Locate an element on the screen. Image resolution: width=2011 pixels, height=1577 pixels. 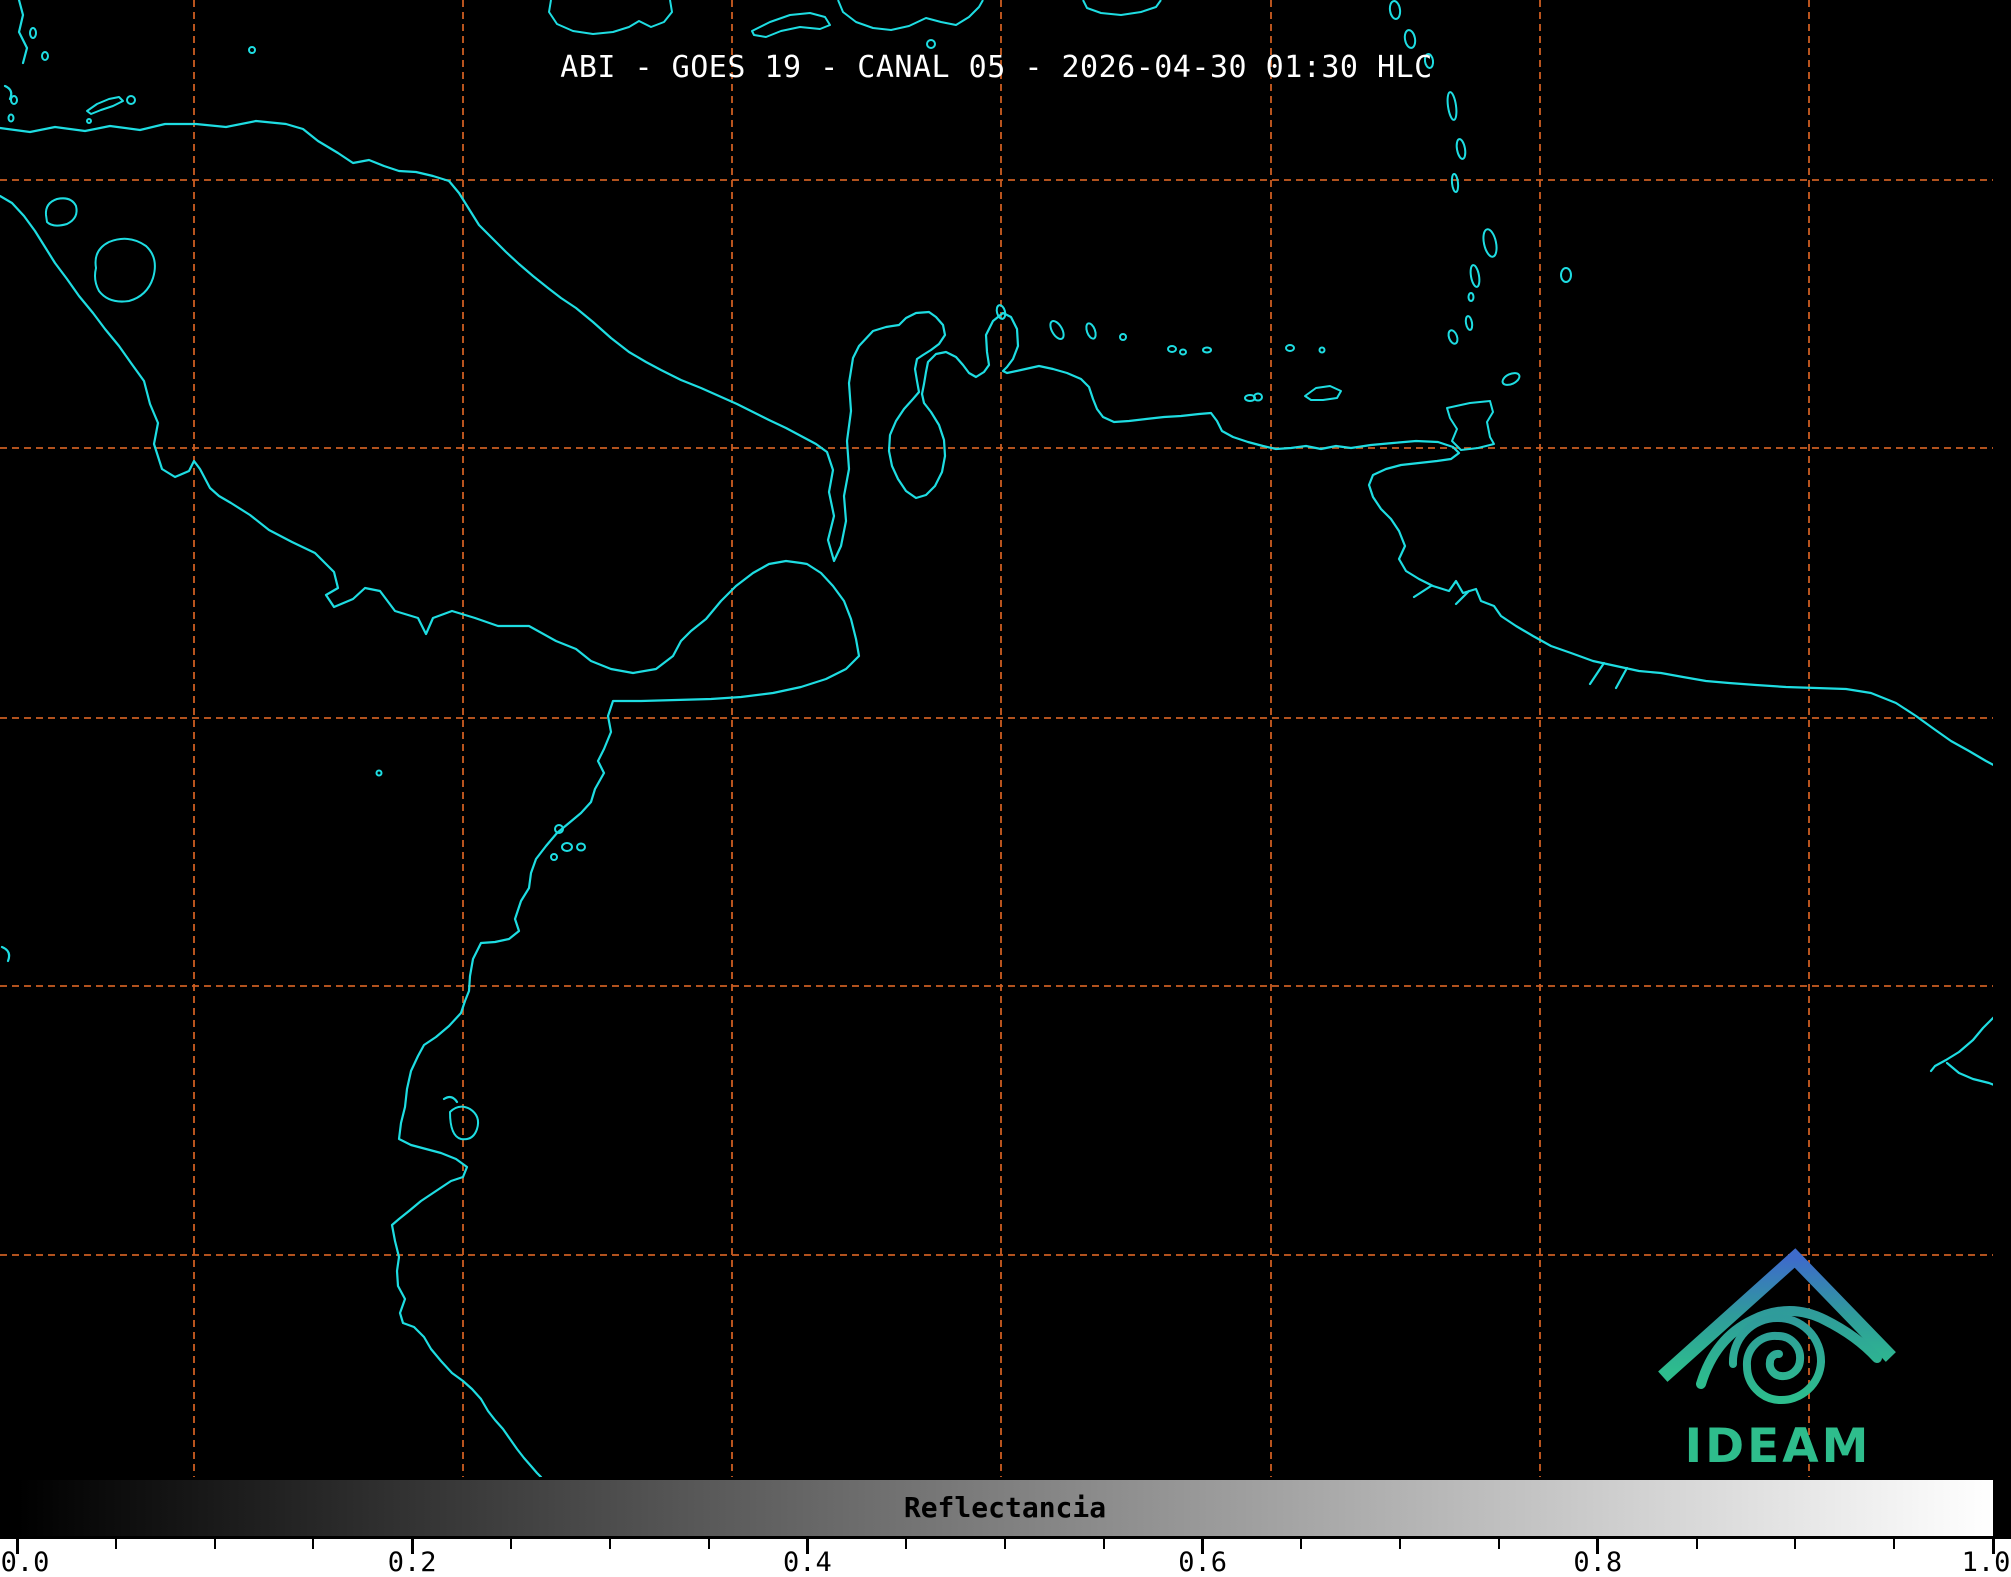
colorbar-label: Reflectancia is located at coordinates (1005, 1507).